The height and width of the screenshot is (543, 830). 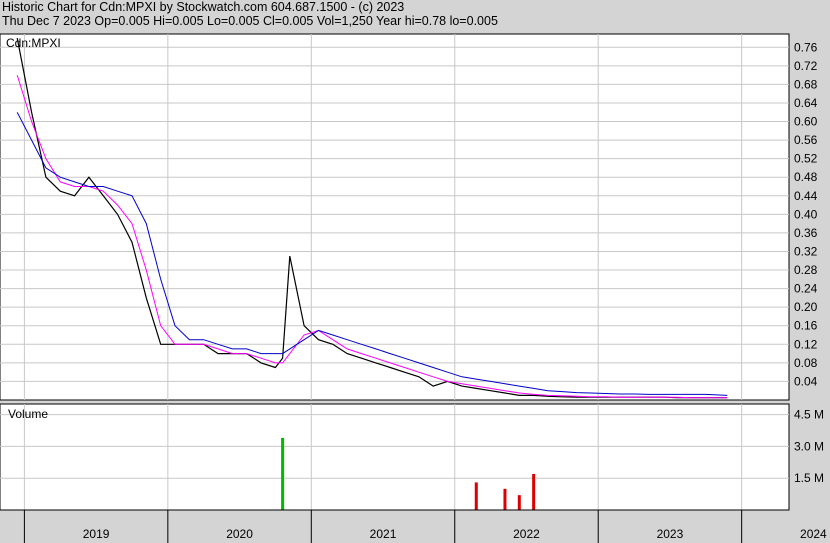 I want to click on price-tick-label: 0.32, so click(x=806, y=251).